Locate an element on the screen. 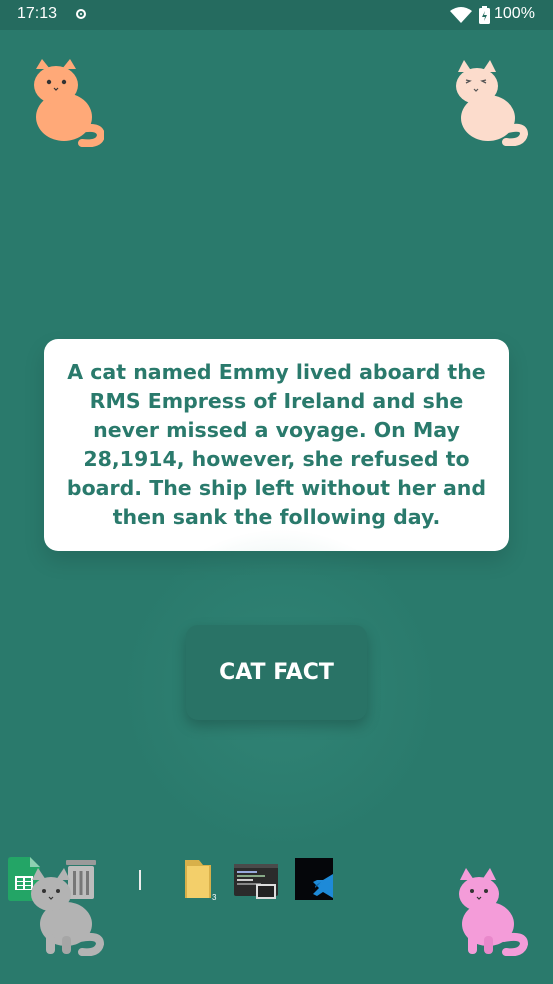 The image size is (553, 984). battery-icon is located at coordinates (484, 15).